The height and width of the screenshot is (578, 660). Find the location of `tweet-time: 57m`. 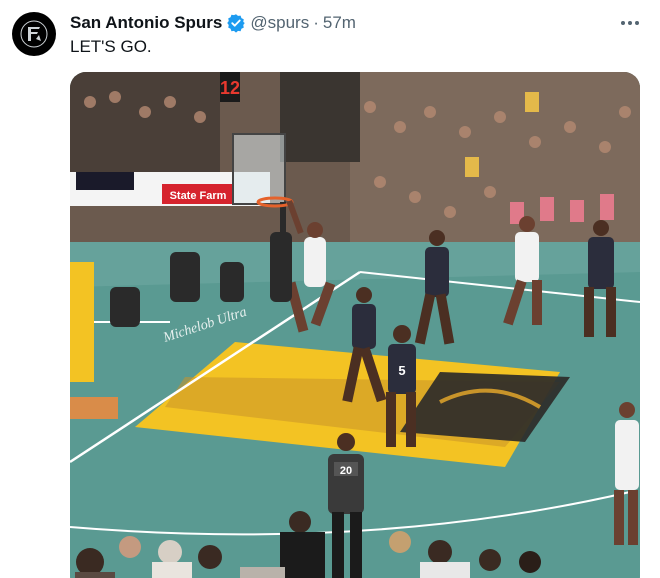

tweet-time: 57m is located at coordinates (339, 23).